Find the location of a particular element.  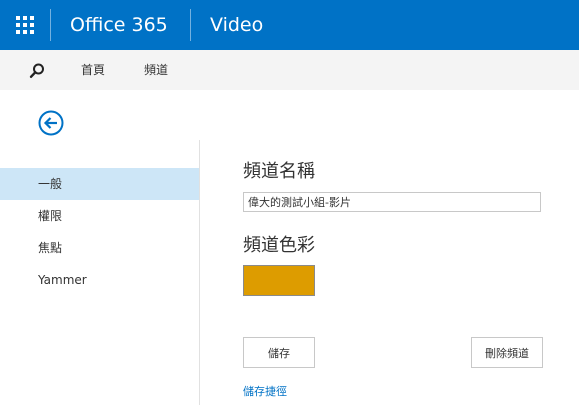

product-title: Video is located at coordinates (236, 25).